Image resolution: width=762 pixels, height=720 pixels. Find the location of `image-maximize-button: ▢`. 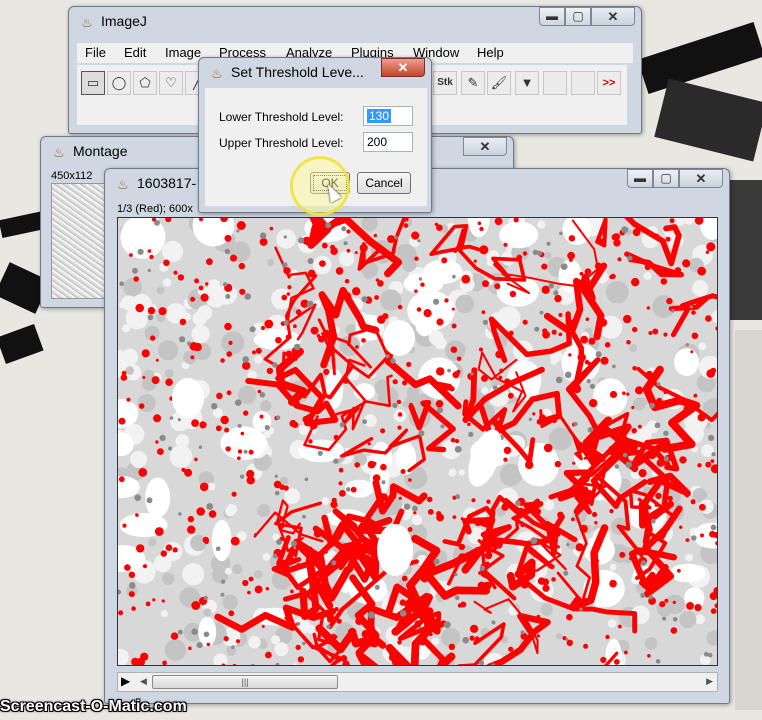

image-maximize-button: ▢ is located at coordinates (666, 178).